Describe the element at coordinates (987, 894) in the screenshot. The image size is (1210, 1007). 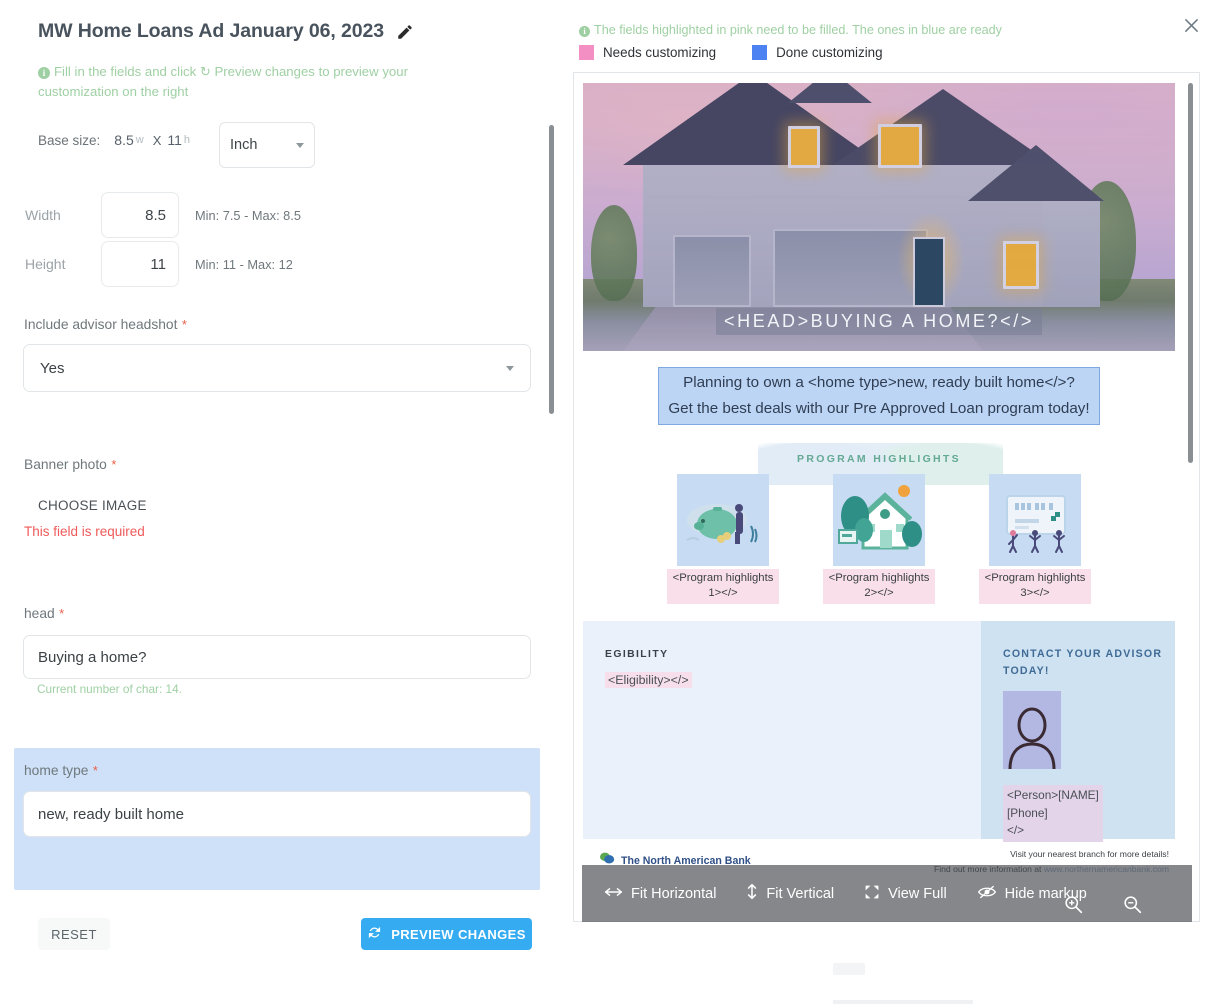
I see `eye-slash-icon` at that location.